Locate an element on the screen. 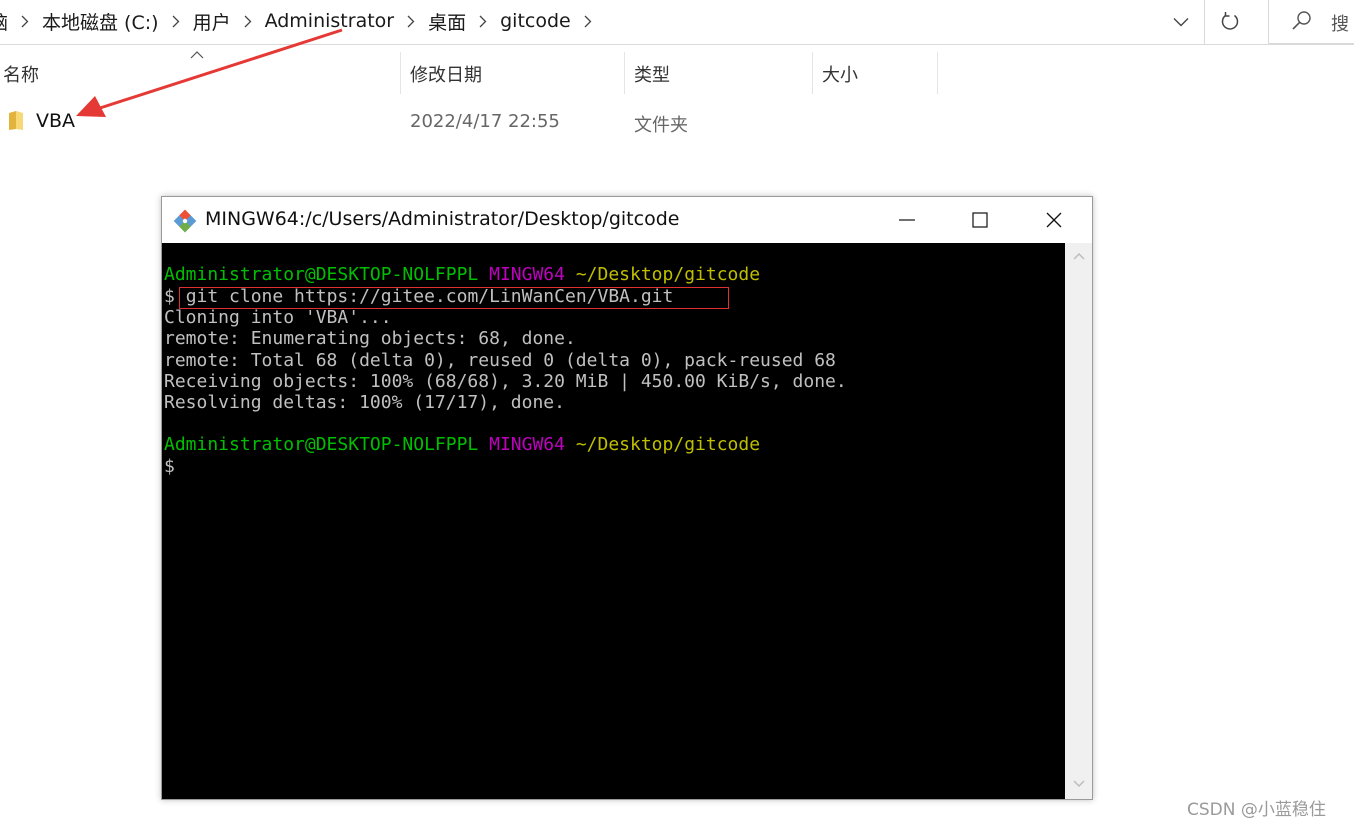 This screenshot has height=825, width=1354. minimize-icon is located at coordinates (907, 220).